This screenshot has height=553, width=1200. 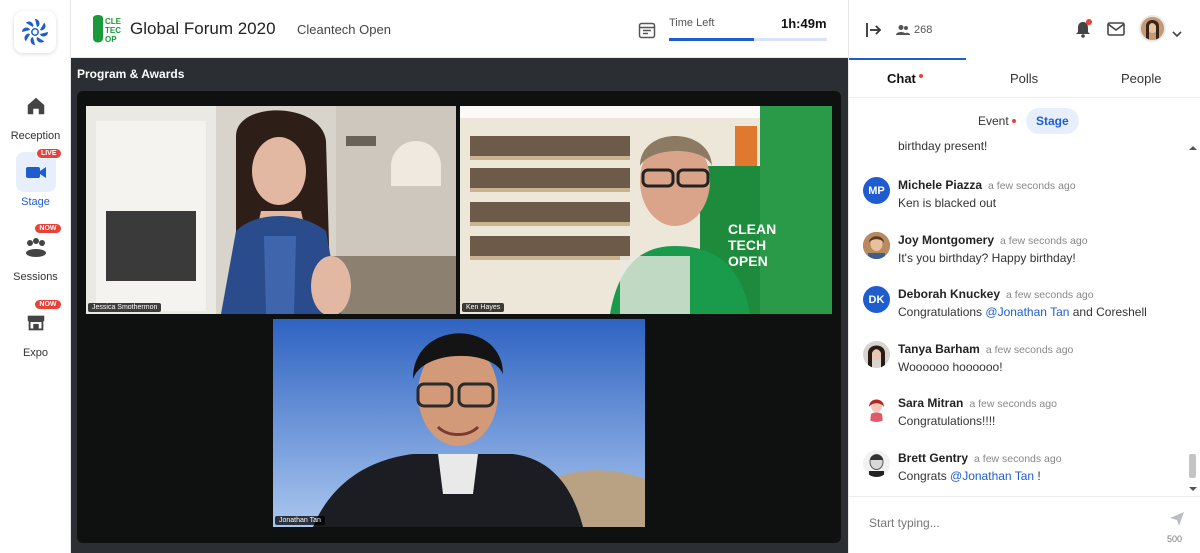 I want to click on participant-name: Jonathan Tan, so click(x=300, y=520).